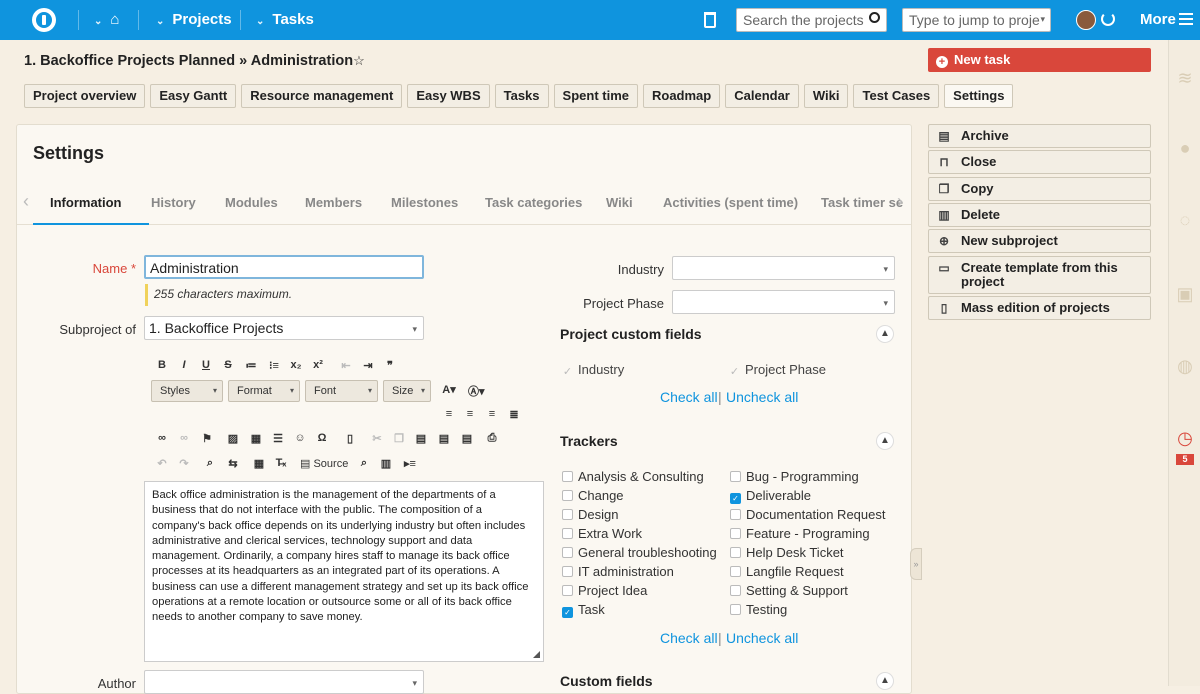 Image resolution: width=1200 pixels, height=694 pixels. I want to click on bulleted-list-icon: ⁝≡, so click(274, 365).